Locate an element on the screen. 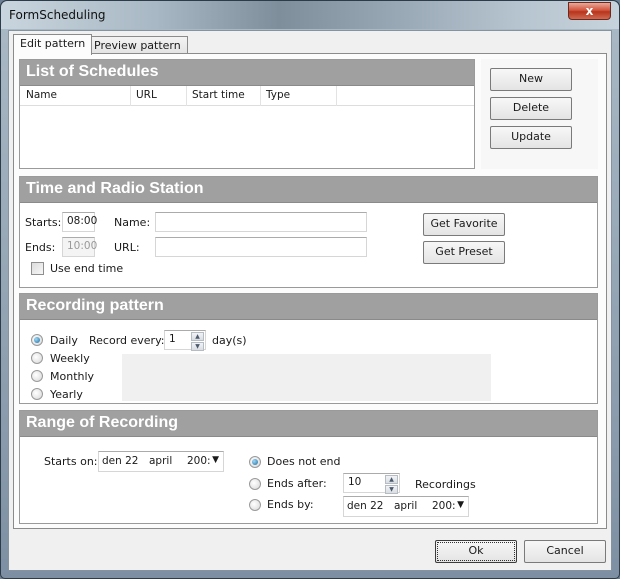 This screenshot has width=620, height=579. starts-time-input: 08:00 is located at coordinates (79, 222).